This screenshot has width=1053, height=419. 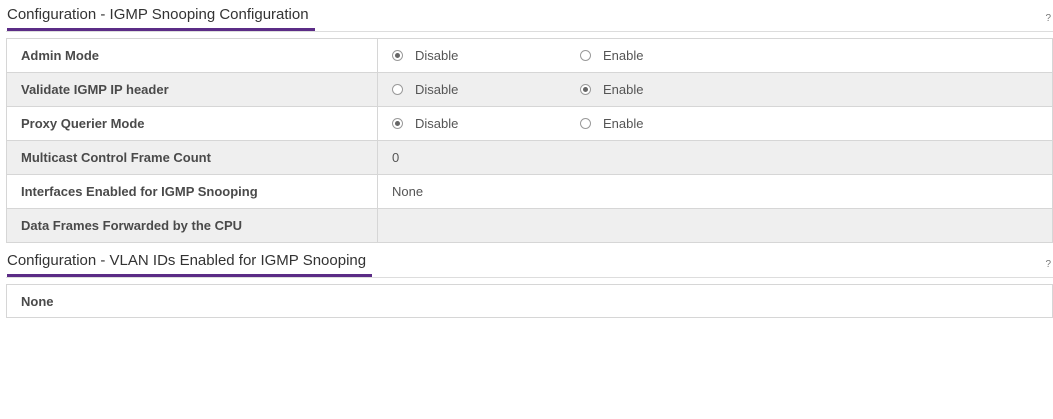 I want to click on admin-mode-label: Admin Mode, so click(x=192, y=55).